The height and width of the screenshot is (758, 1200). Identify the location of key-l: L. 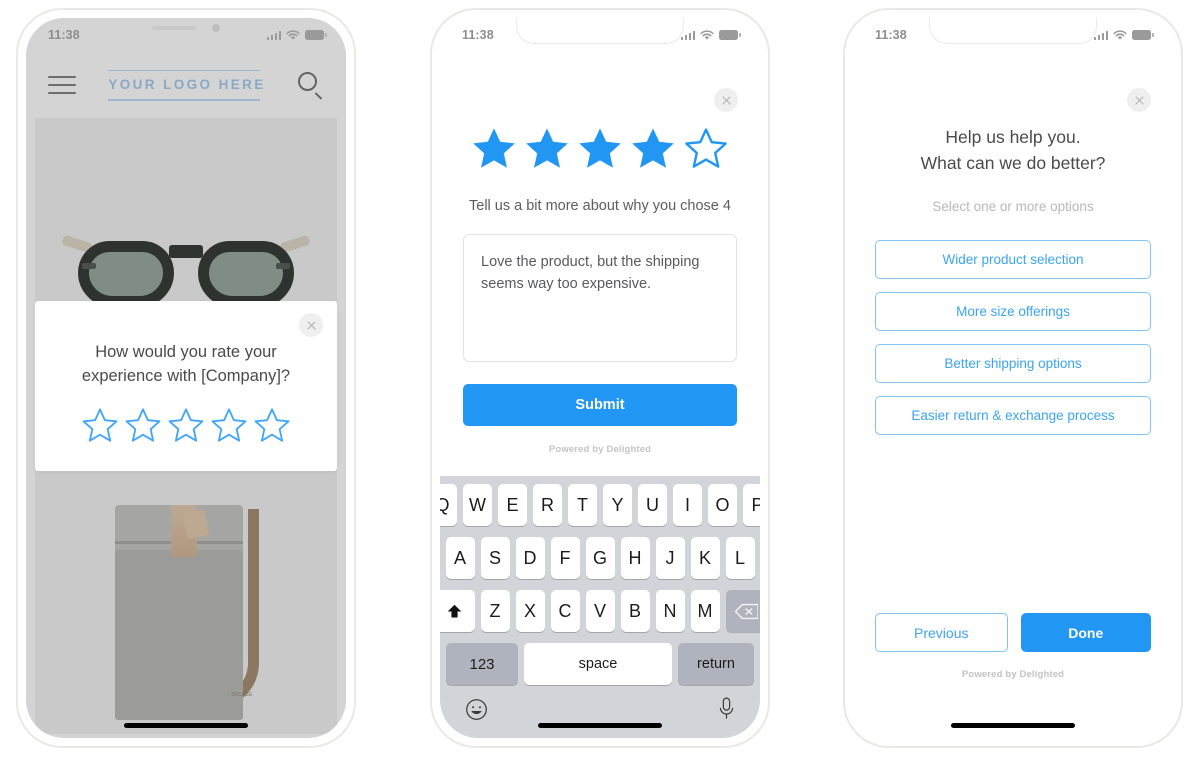
(740, 558).